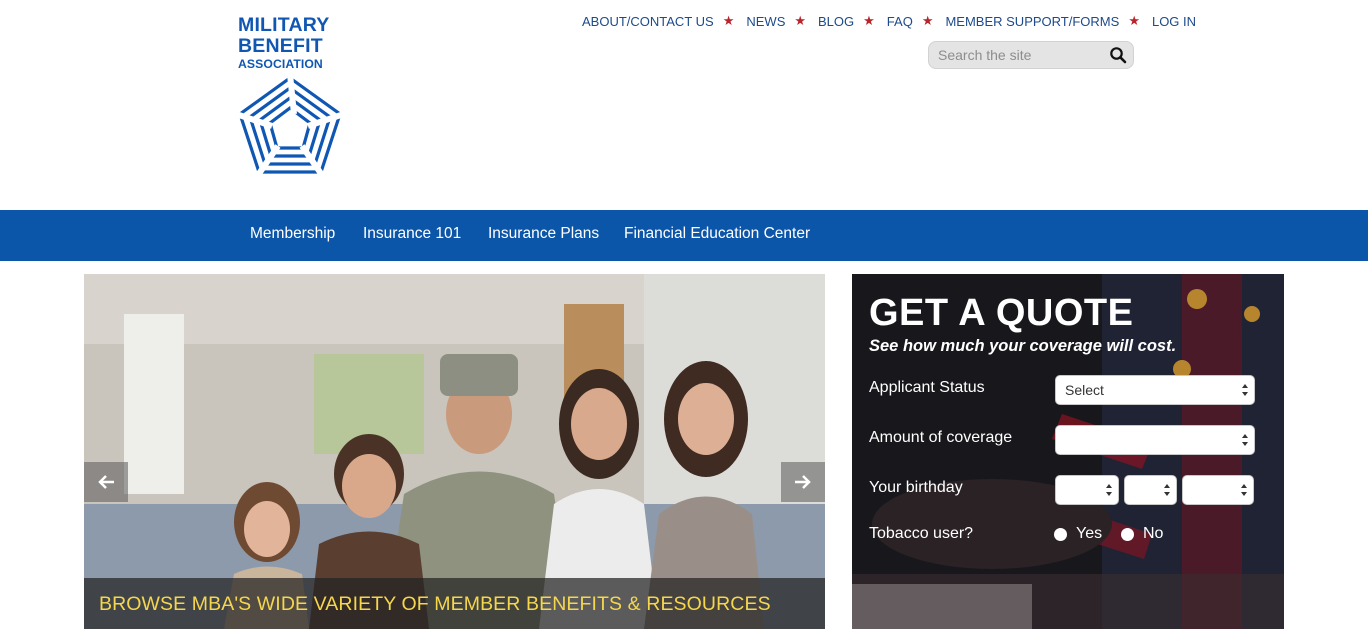  I want to click on carousel-next-button, so click(803, 482).